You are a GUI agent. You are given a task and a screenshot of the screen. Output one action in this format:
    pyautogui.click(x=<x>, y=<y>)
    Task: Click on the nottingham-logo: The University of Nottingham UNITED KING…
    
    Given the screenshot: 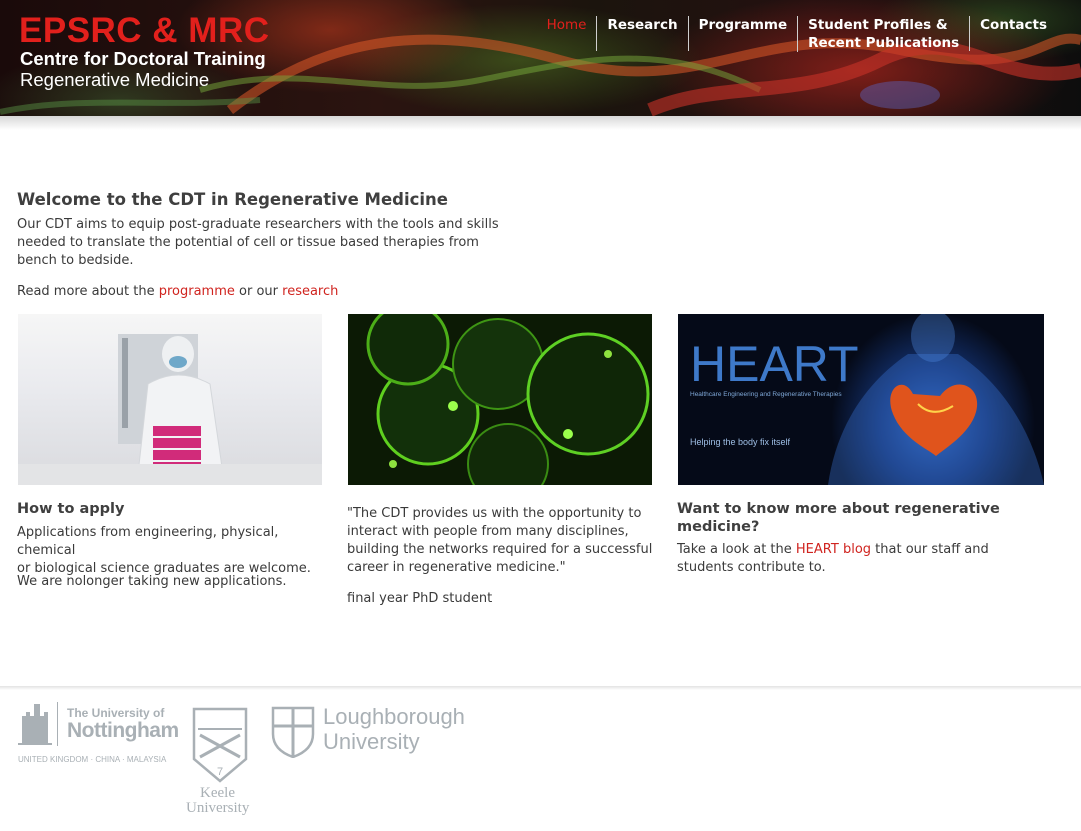 What is the action you would take?
    pyautogui.click(x=98, y=735)
    